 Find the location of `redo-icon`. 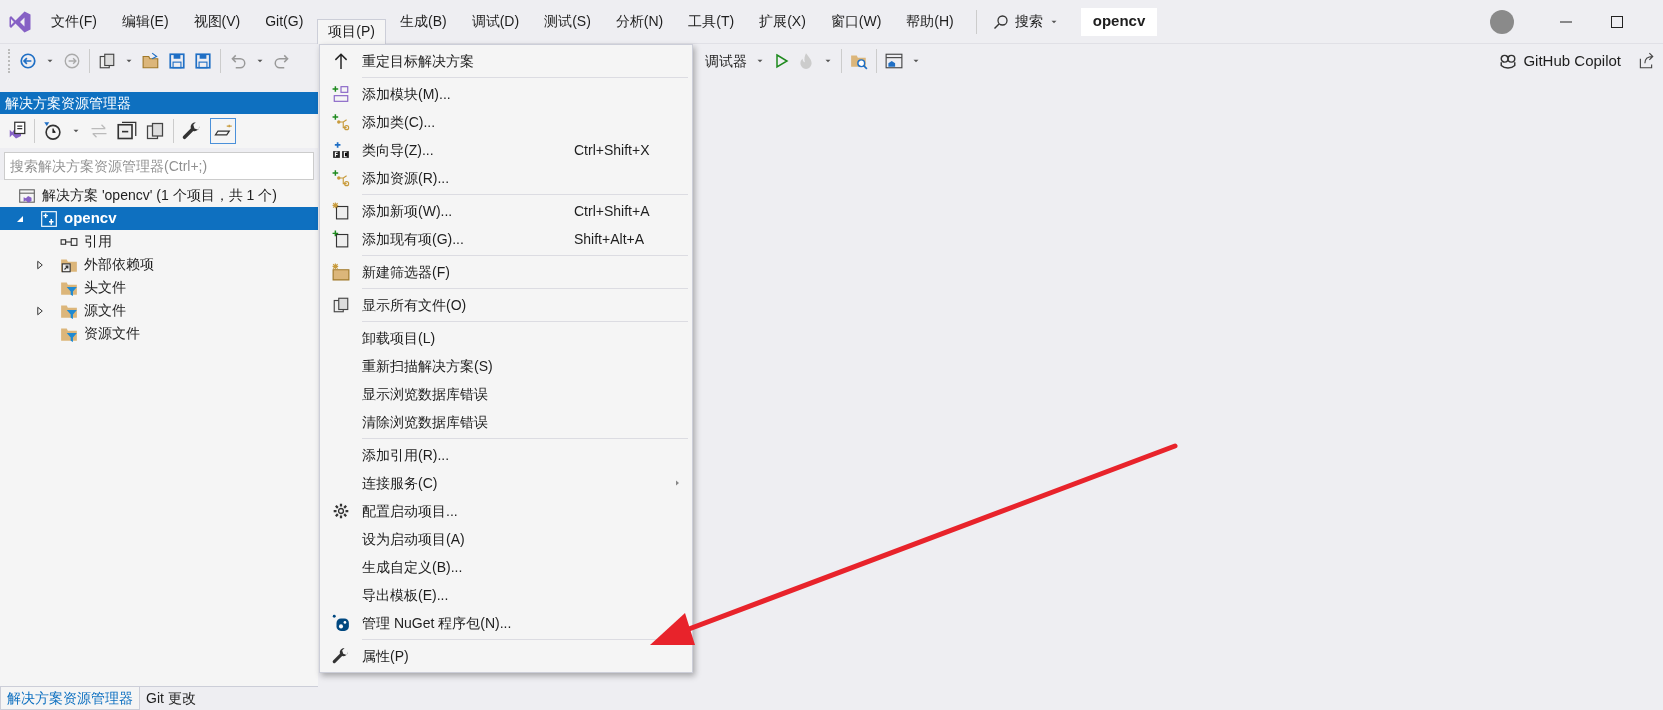

redo-icon is located at coordinates (282, 61).